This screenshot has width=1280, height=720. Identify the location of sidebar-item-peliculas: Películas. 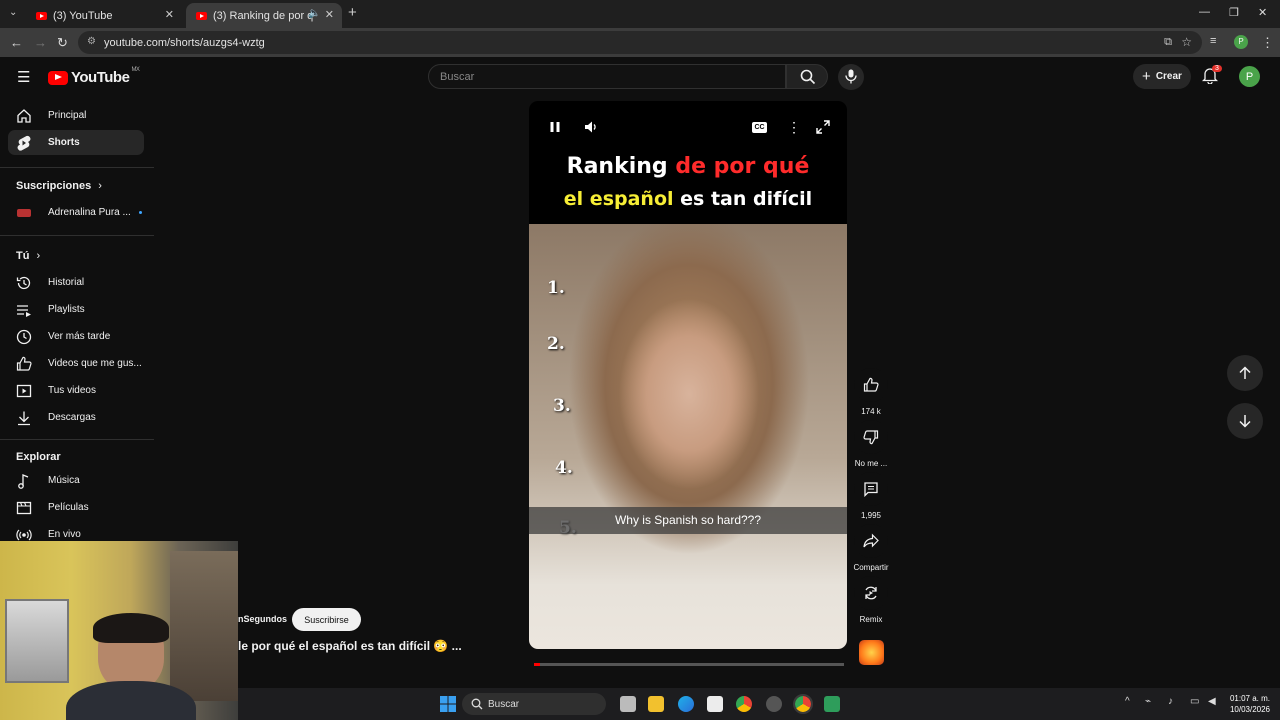
(76, 507).